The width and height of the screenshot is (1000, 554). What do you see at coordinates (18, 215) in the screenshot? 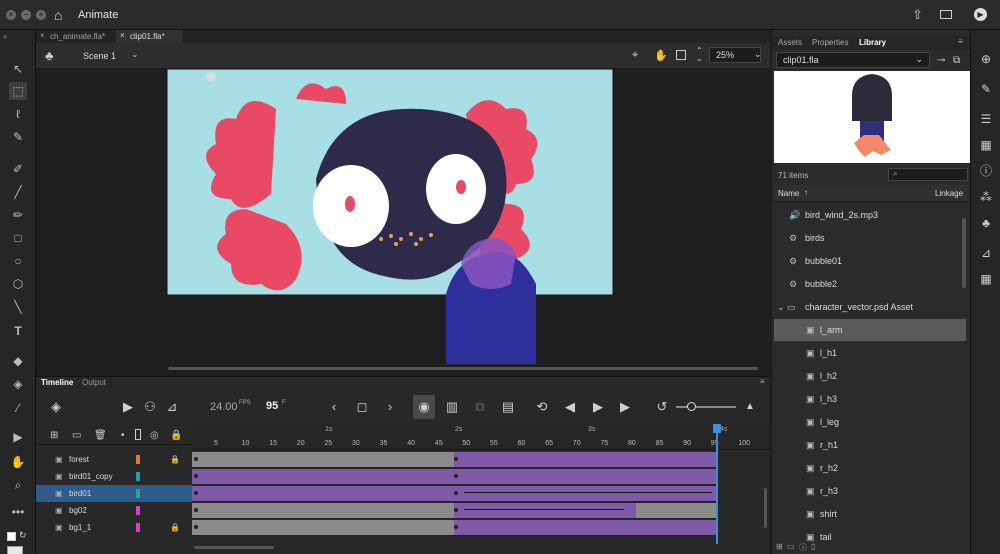
I see `paint-brush-tool-icon: ✏` at bounding box center [18, 215].